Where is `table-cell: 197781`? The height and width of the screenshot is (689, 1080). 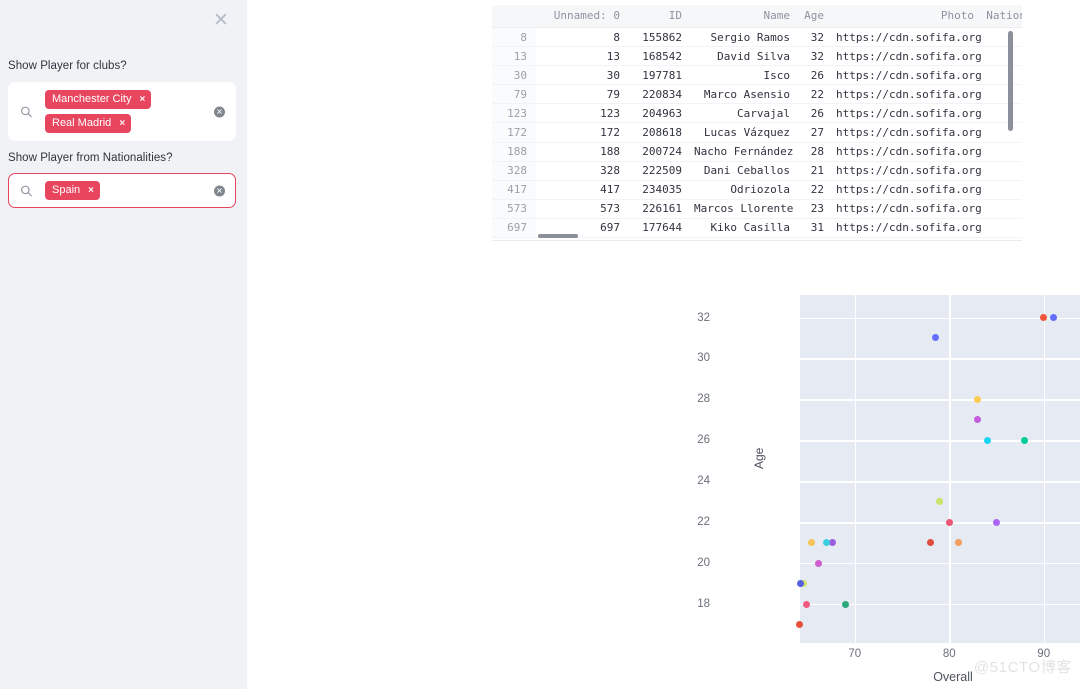 table-cell: 197781 is located at coordinates (659, 75).